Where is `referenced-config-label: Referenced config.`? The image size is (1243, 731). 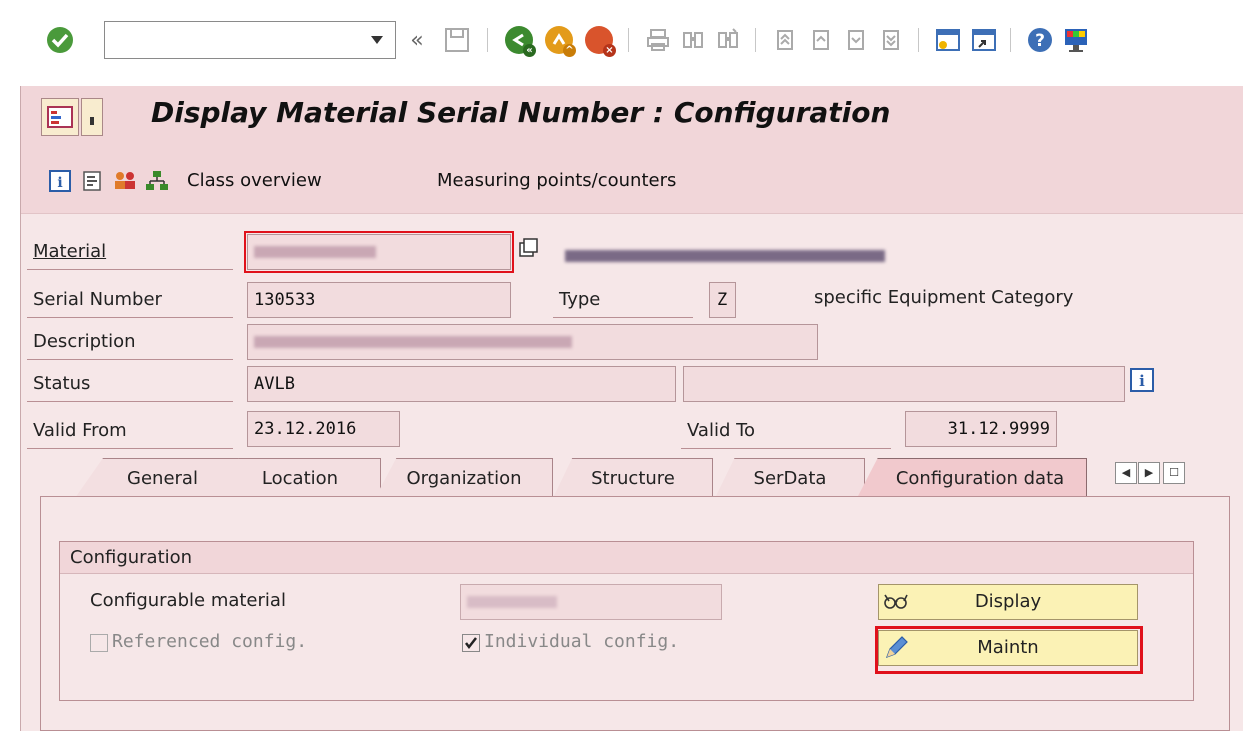 referenced-config-label: Referenced config. is located at coordinates (210, 641).